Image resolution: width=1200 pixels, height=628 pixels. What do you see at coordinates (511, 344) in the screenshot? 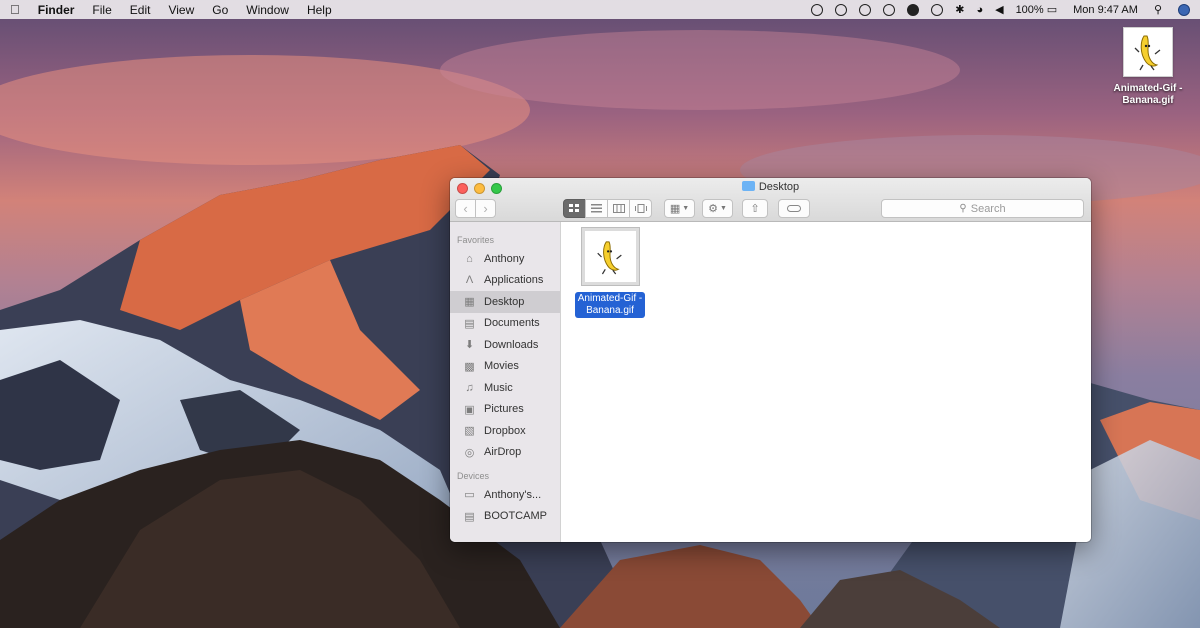
I see `sidebar-item-label: Downloads` at bounding box center [511, 344].